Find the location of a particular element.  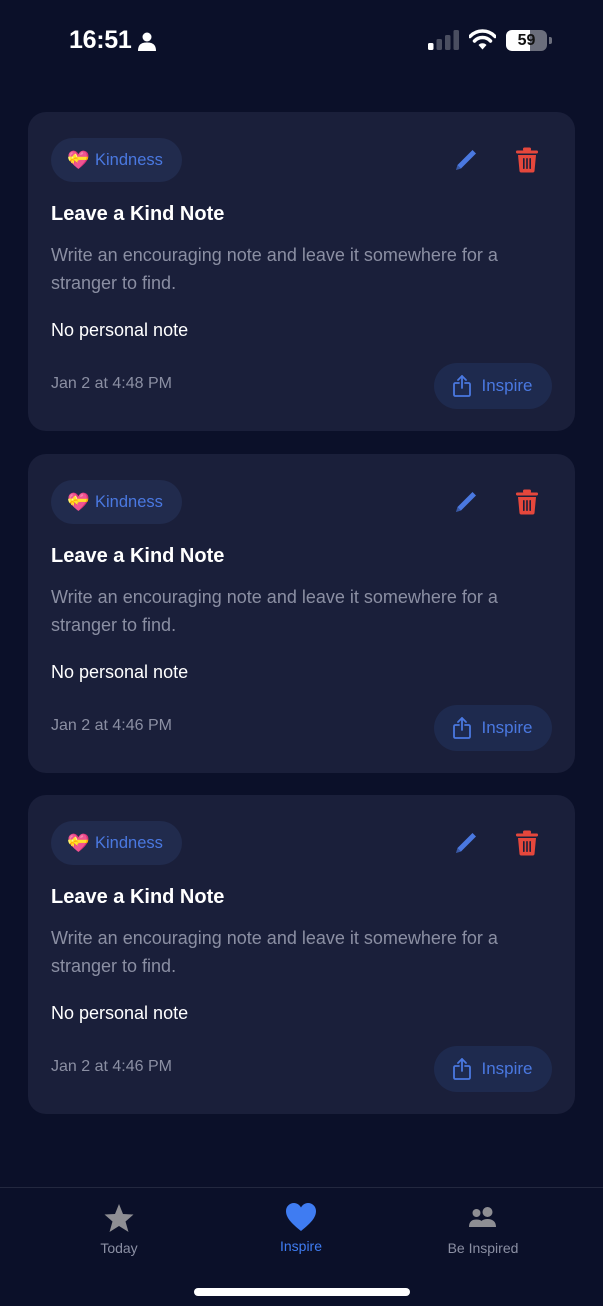

cellular-signal-icon is located at coordinates (443, 40).